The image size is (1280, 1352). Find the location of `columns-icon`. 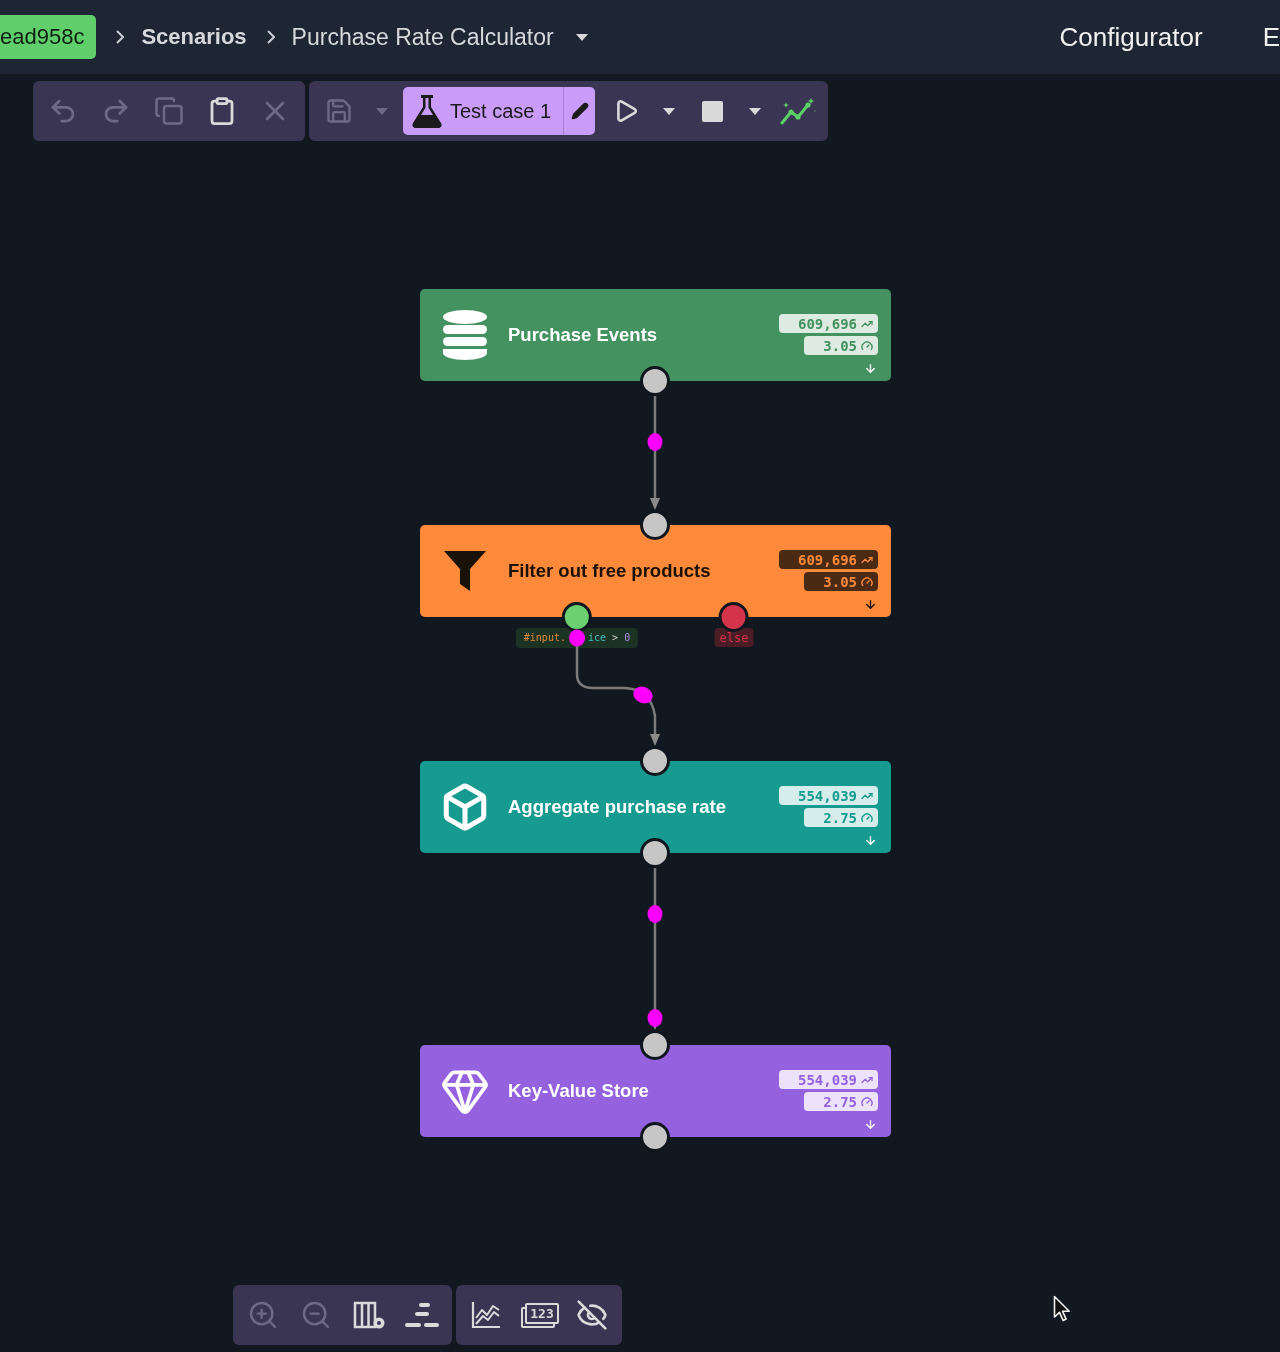

columns-icon is located at coordinates (369, 1315).